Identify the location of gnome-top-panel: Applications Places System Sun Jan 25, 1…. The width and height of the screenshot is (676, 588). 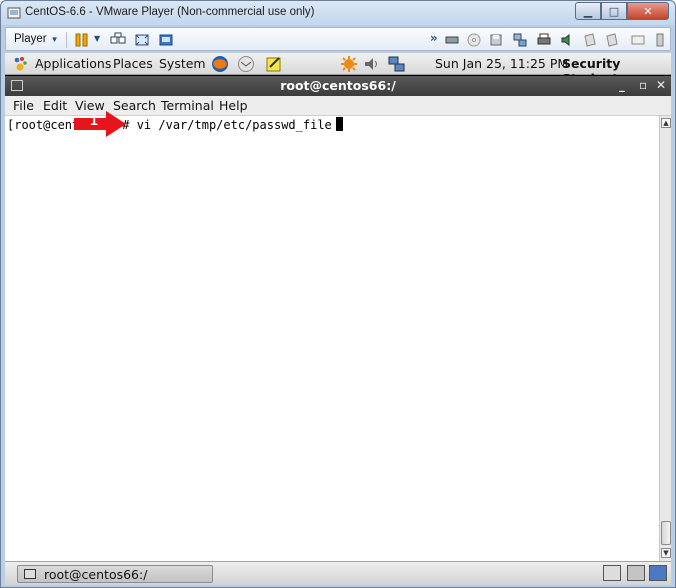
(338, 69).